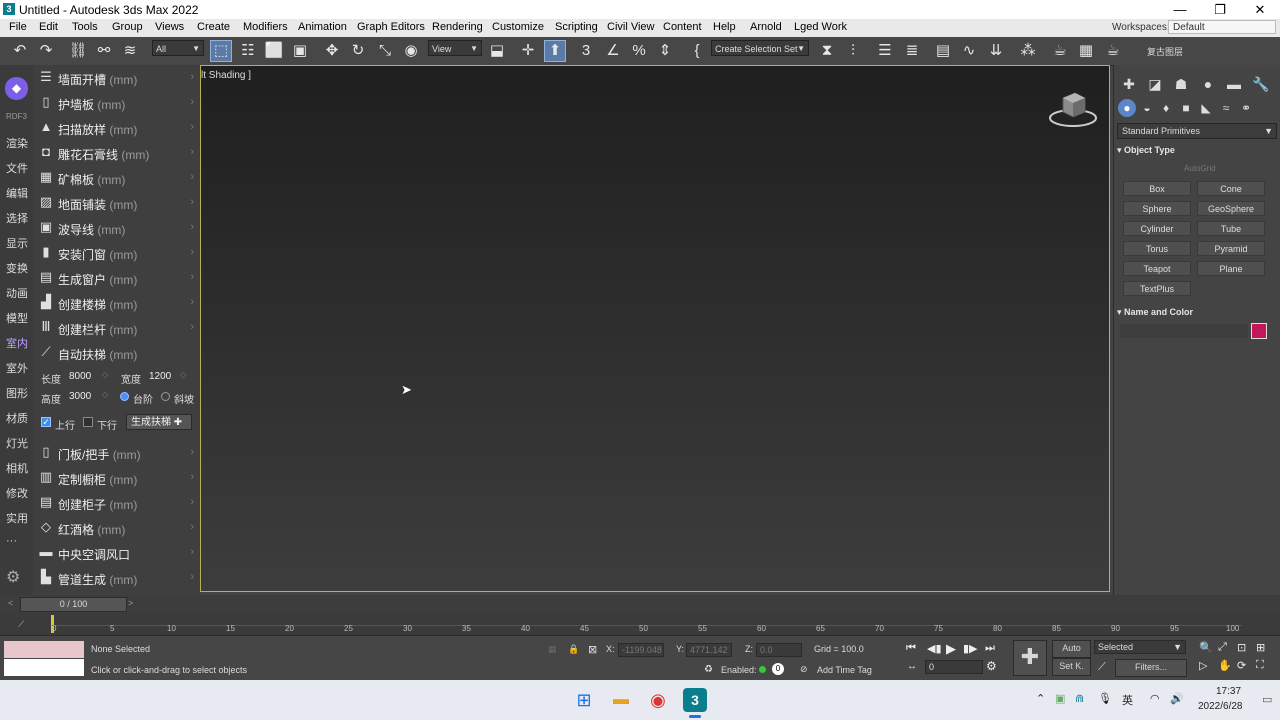 Image resolution: width=1280 pixels, height=720 pixels. I want to click on time-slider-thumb: 0 / 100, so click(73, 604).